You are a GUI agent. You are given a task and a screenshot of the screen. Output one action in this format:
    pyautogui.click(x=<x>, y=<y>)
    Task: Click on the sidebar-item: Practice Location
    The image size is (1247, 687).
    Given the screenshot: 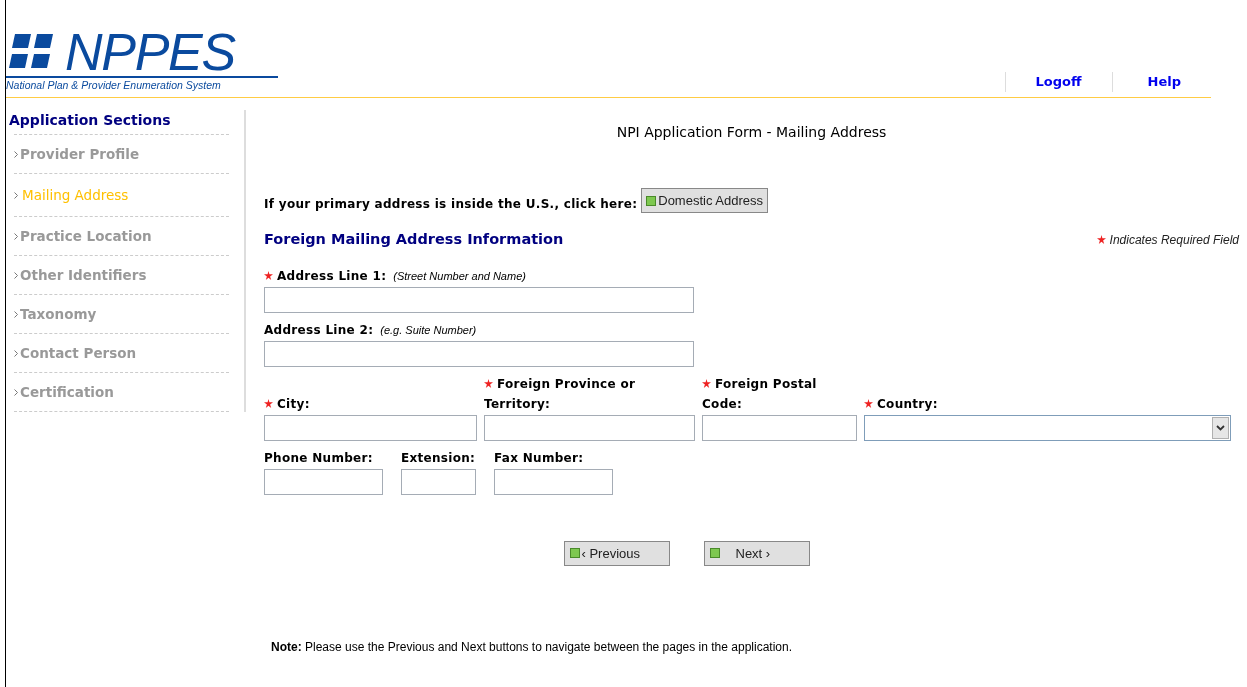 What is the action you would take?
    pyautogui.click(x=86, y=236)
    